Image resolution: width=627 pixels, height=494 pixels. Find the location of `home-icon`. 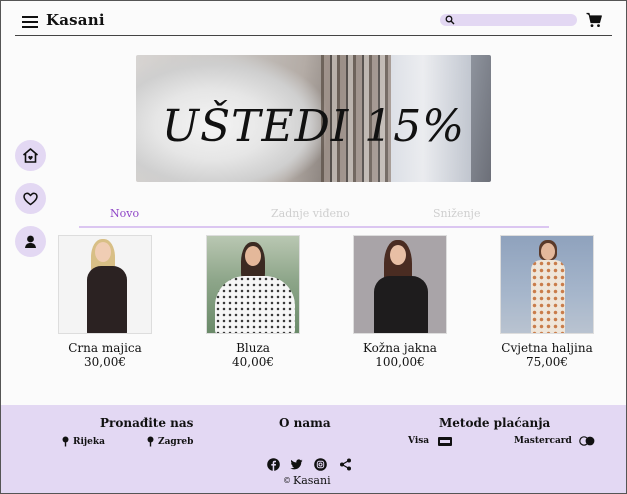

home-icon is located at coordinates (30, 155).